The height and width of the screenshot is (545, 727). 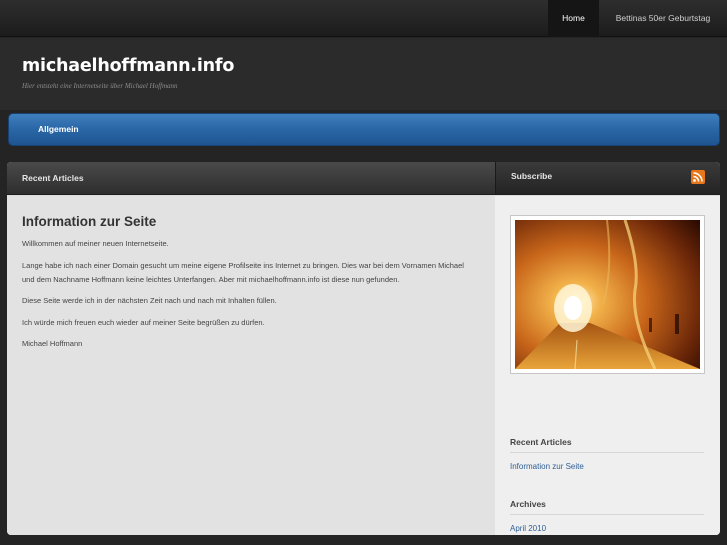 What do you see at coordinates (547, 466) in the screenshot?
I see `sidebar-recent-article-link: Information zur Seite` at bounding box center [547, 466].